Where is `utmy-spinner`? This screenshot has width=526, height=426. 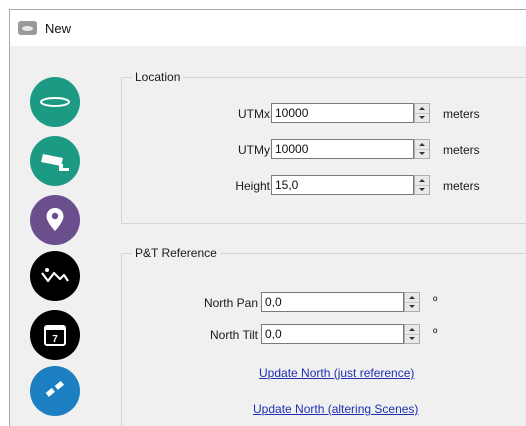
utmy-spinner is located at coordinates (422, 149).